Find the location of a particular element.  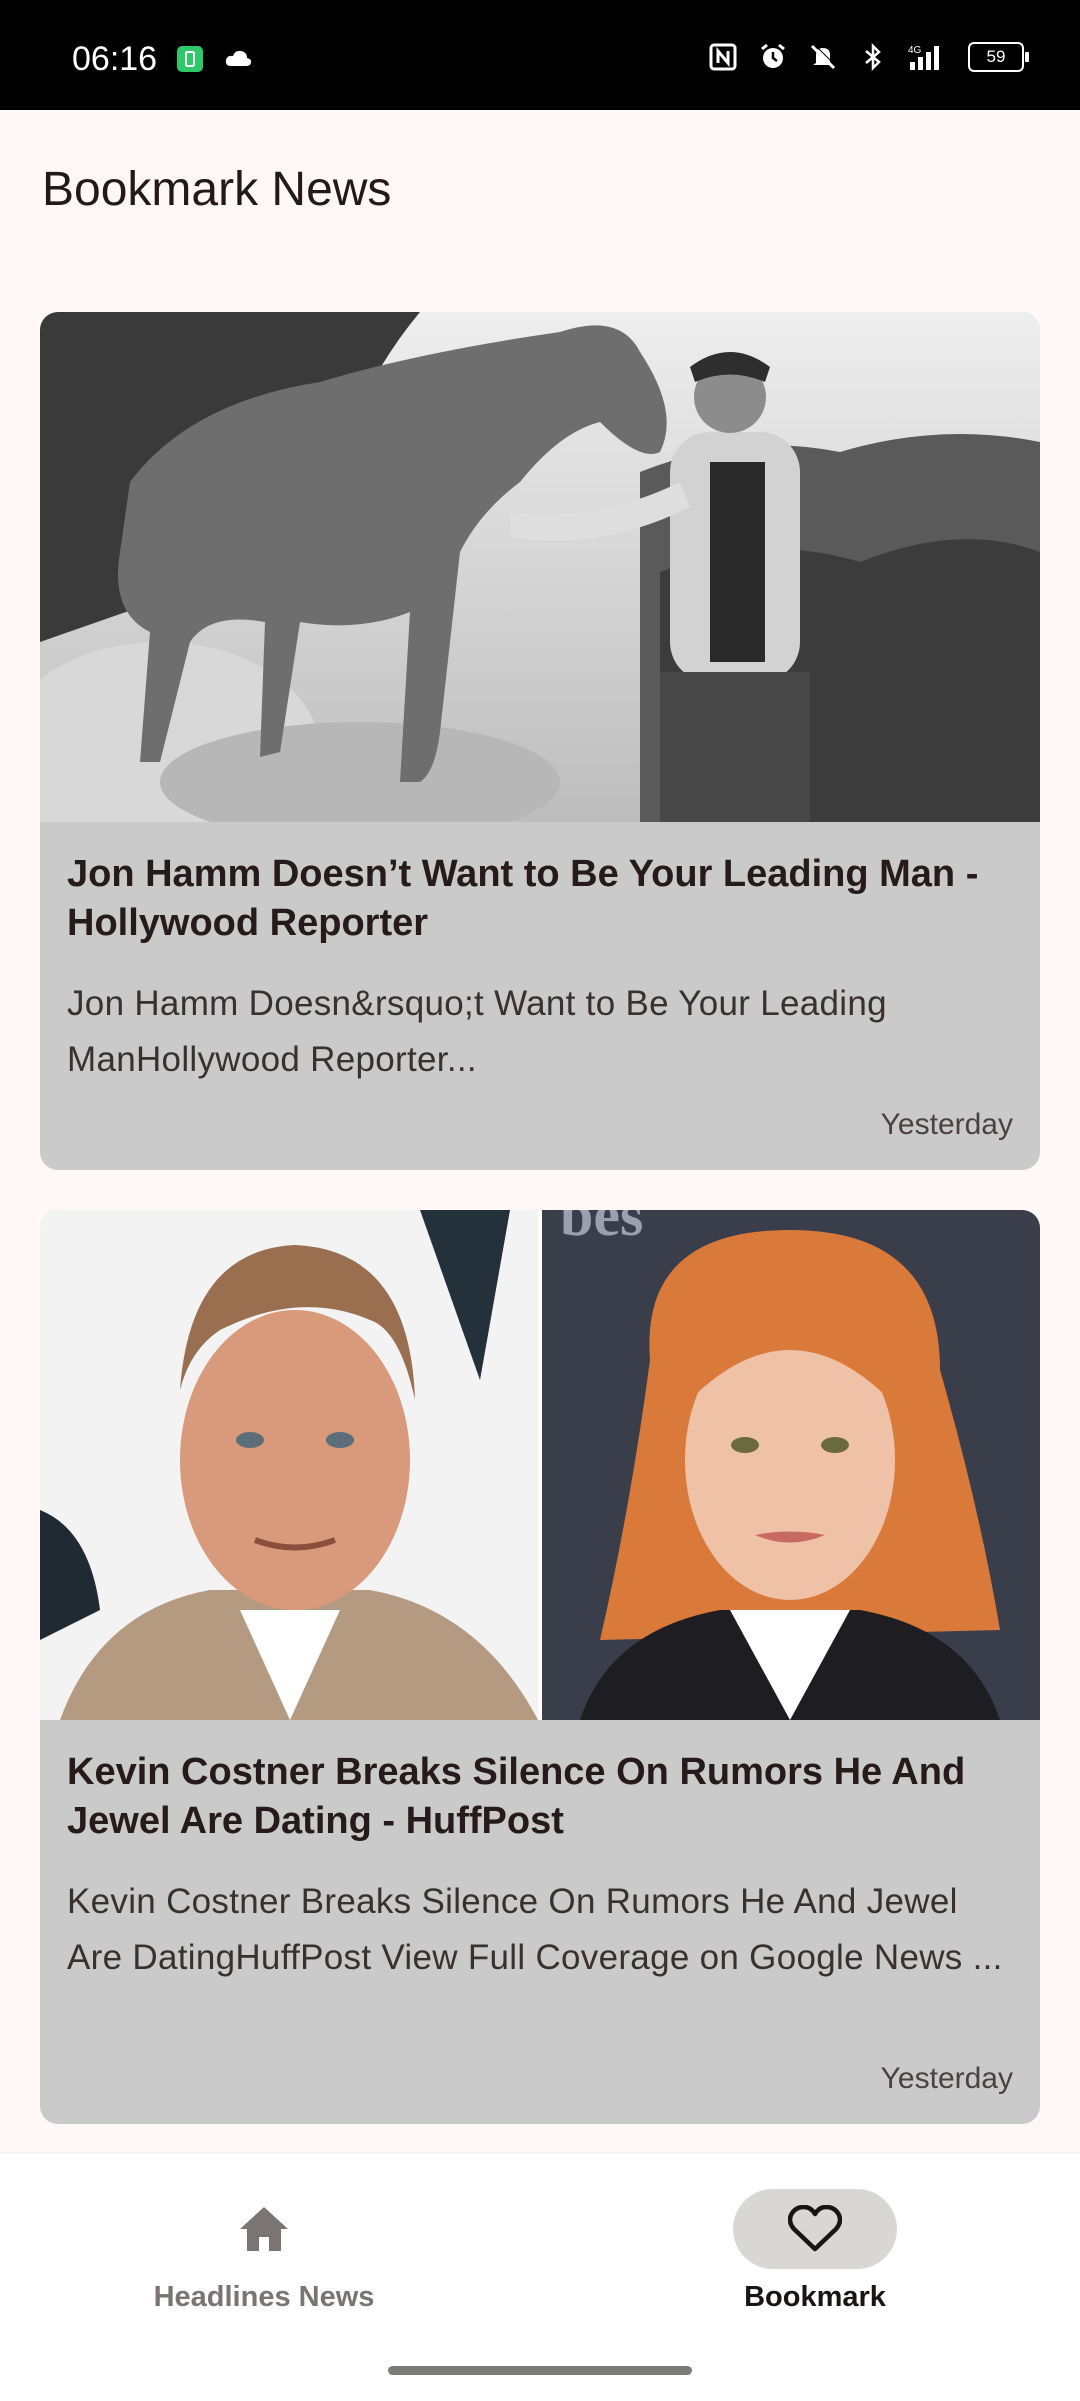

heart-icon is located at coordinates (815, 2228).